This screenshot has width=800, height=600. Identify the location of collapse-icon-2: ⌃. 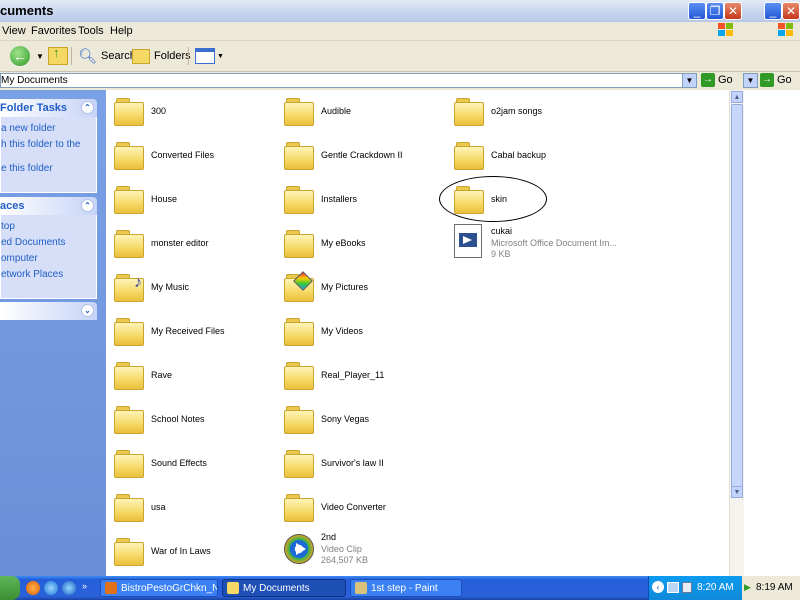
(87, 205).